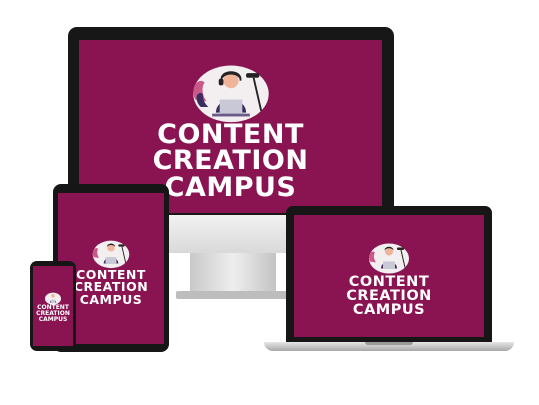 This screenshot has height=405, width=539. Describe the element at coordinates (389, 281) in the screenshot. I see `brand-line-1: CONTENT` at that location.